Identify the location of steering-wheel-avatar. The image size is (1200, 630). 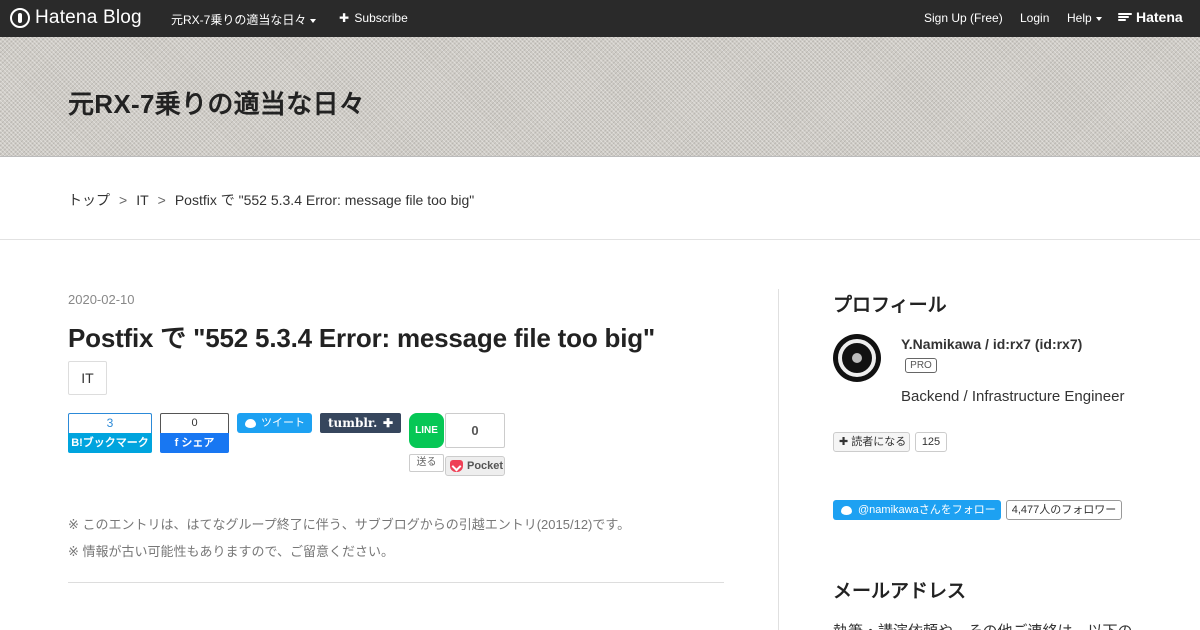
(857, 358).